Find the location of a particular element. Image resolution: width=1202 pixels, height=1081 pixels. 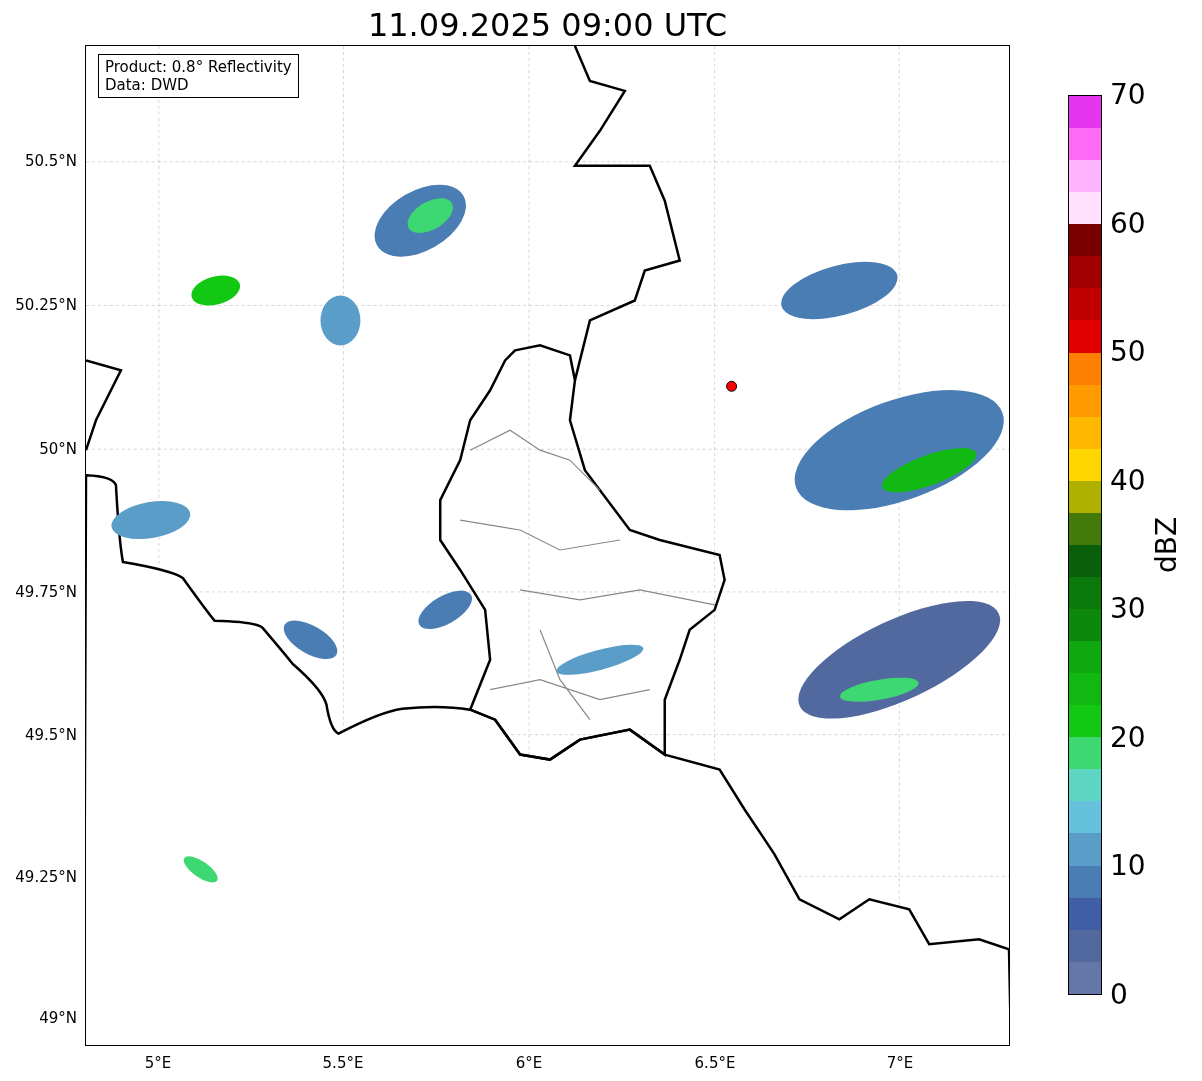

colorbar-tick-label: 30 is located at coordinates (1128, 609).